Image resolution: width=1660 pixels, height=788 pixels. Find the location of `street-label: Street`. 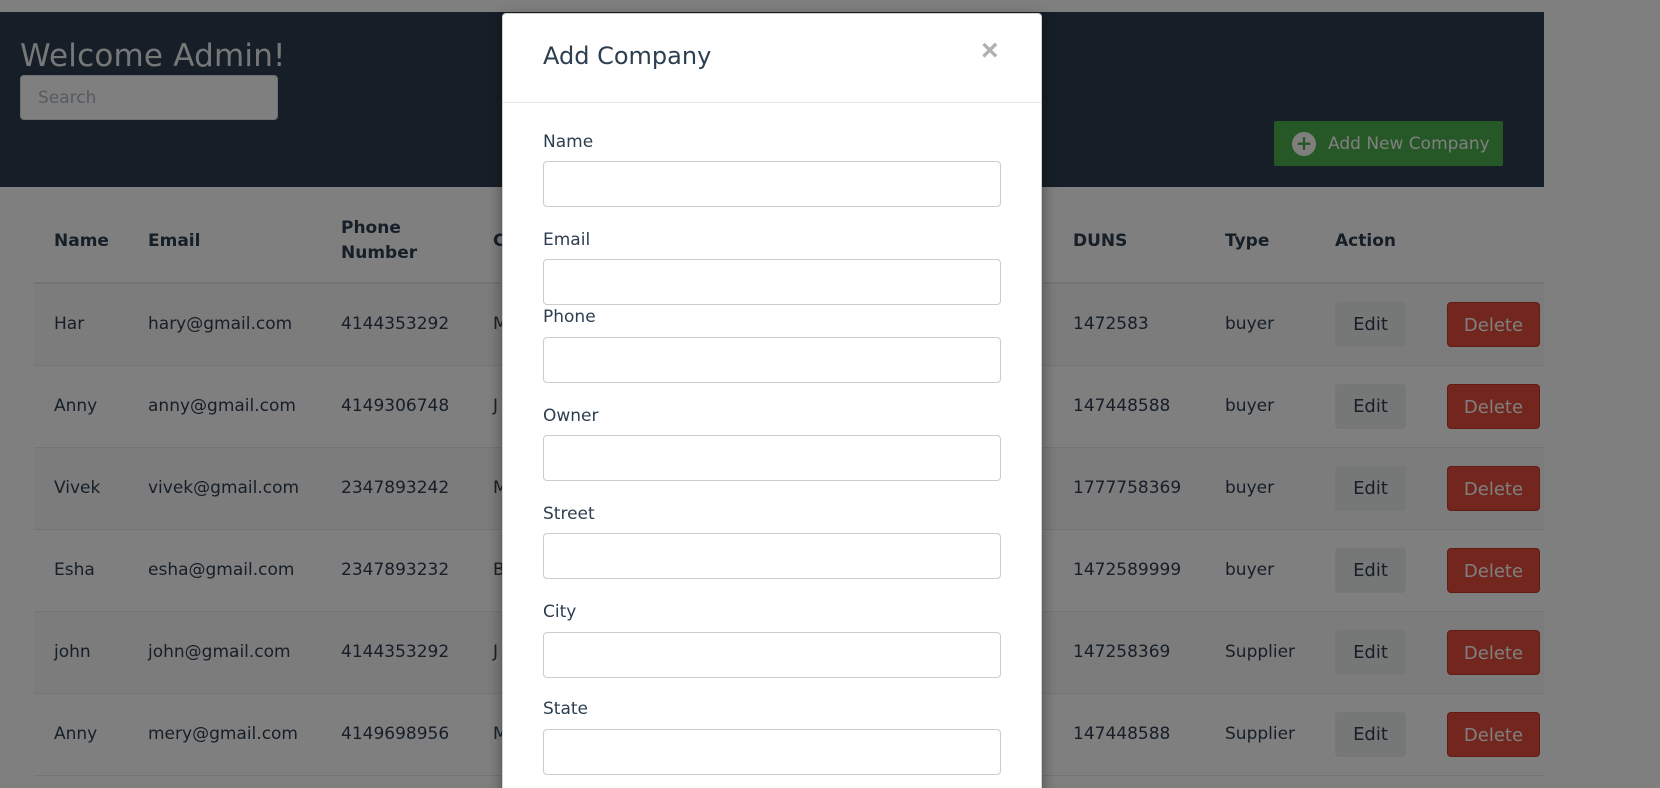

street-label: Street is located at coordinates (569, 514).